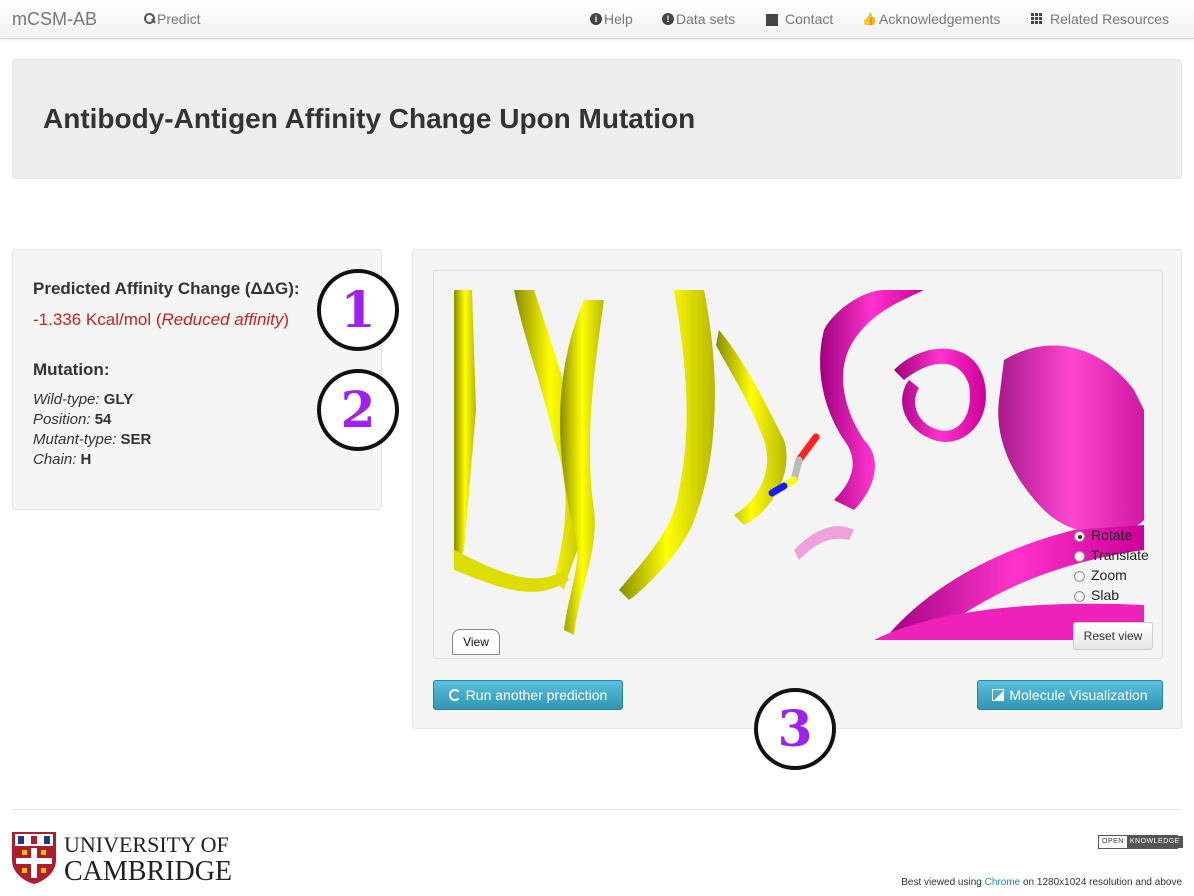 This screenshot has height=896, width=1194. What do you see at coordinates (146, 844) in the screenshot?
I see `university-line1: UNIVERSITY OF` at bounding box center [146, 844].